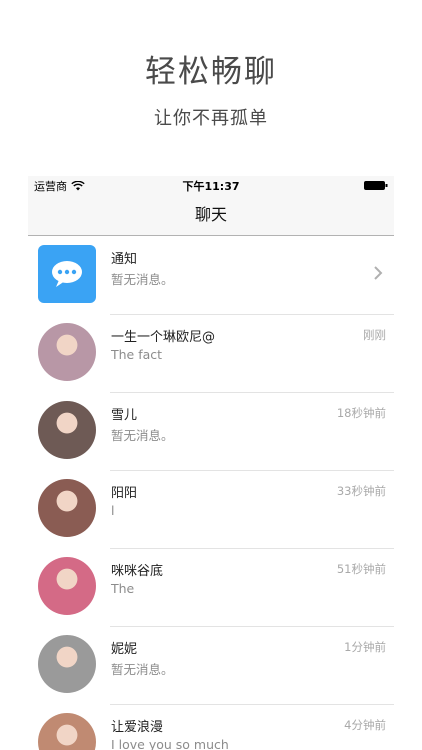  What do you see at coordinates (361, 491) in the screenshot?
I see `message-timestamp: 33秒钟前` at bounding box center [361, 491].